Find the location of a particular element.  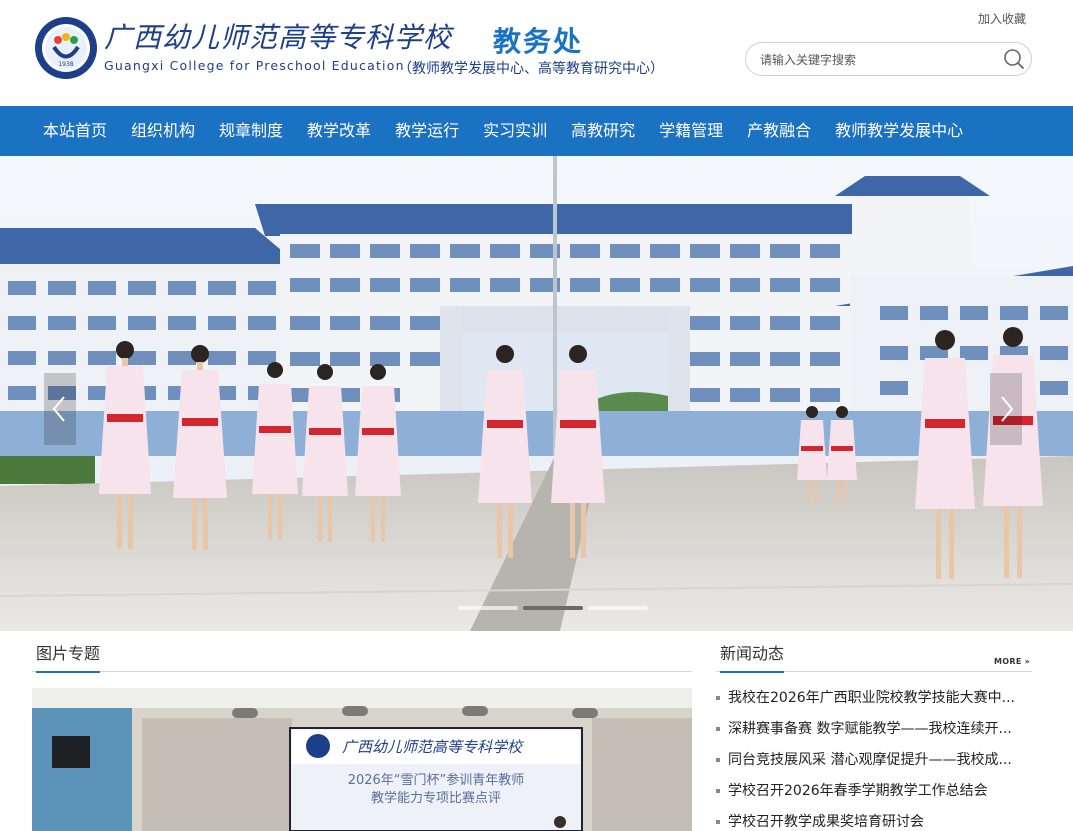

banner-pagination is located at coordinates (553, 608).